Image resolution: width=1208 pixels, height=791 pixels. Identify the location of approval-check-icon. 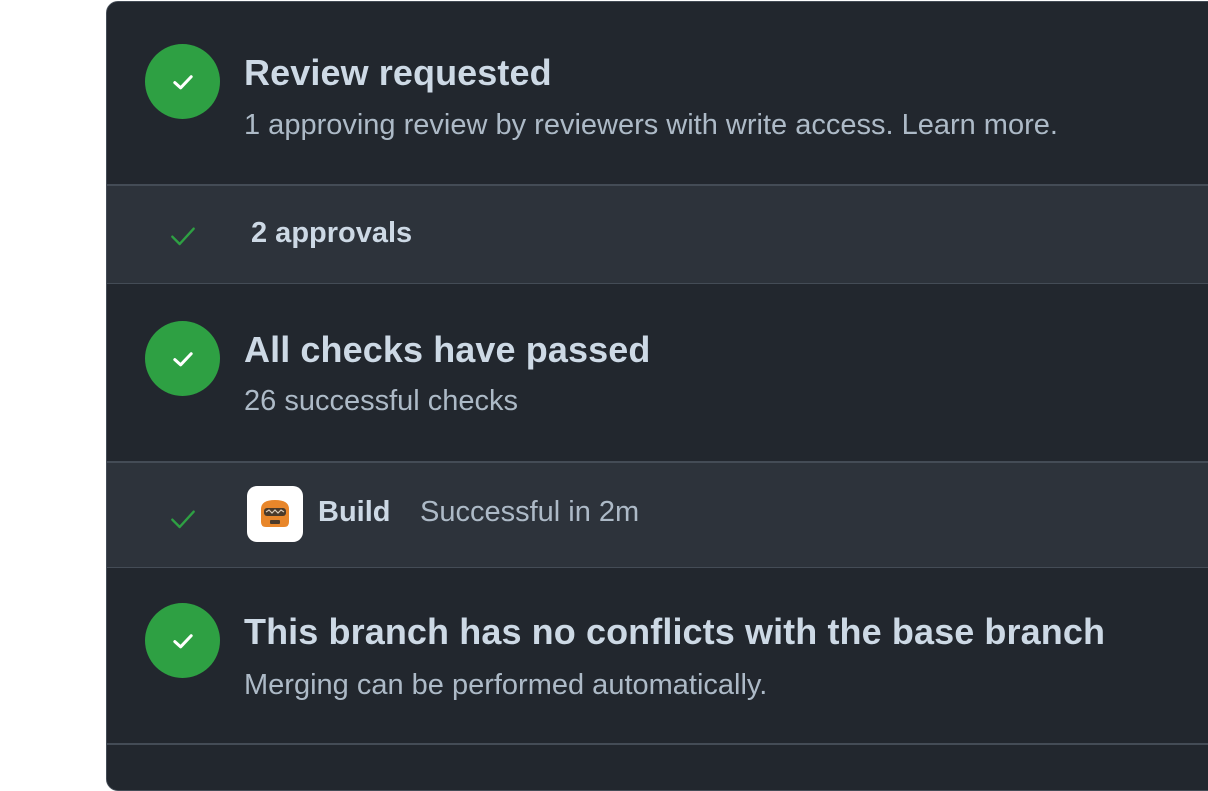
(183, 236).